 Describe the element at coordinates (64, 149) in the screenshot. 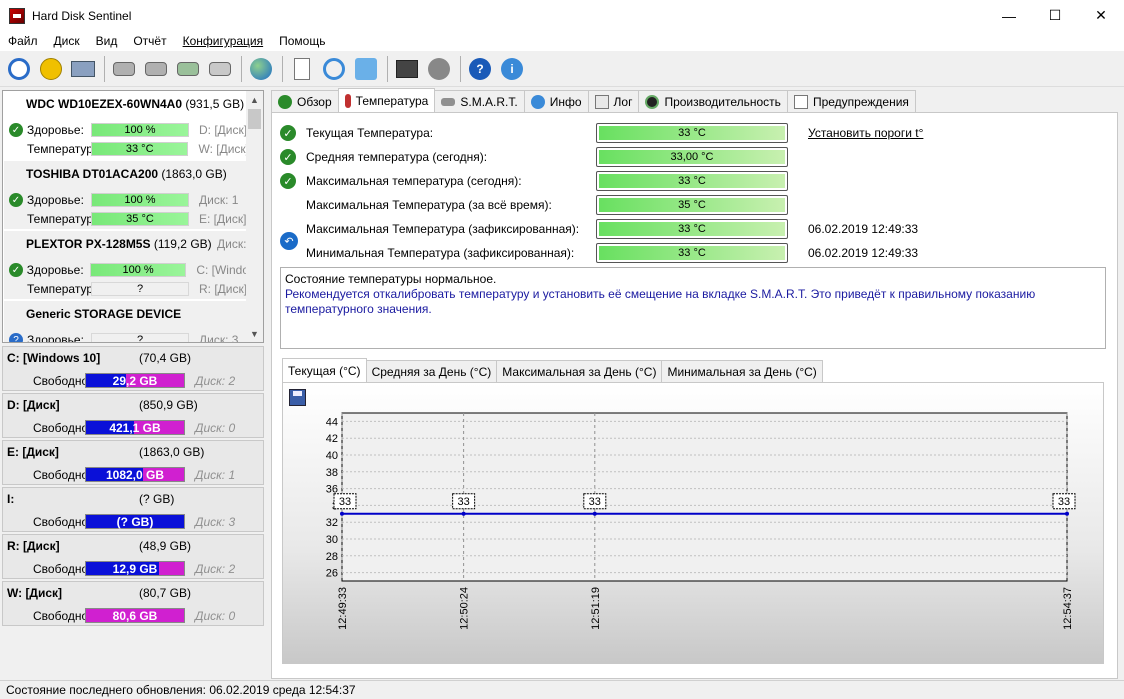

I see `temp-label: Температура:` at that location.